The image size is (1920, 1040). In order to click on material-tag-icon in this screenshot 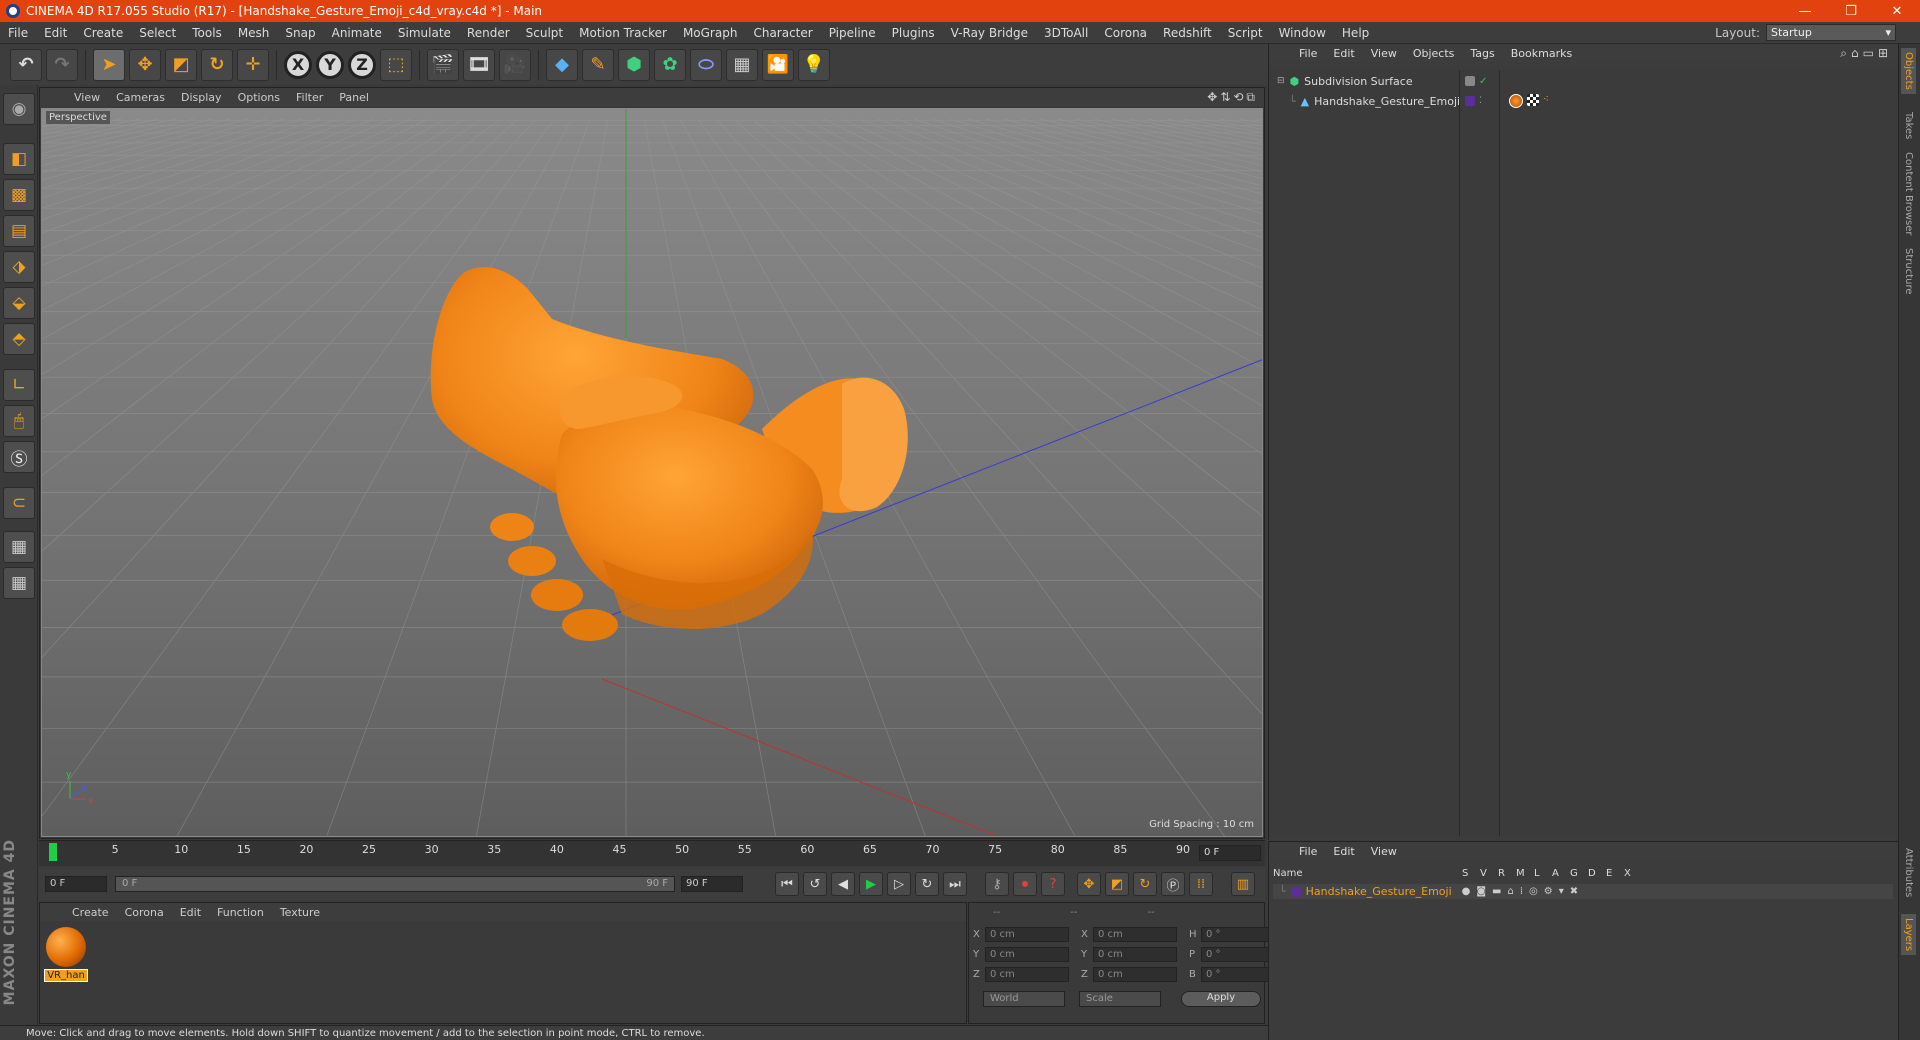, I will do `click(1516, 101)`.